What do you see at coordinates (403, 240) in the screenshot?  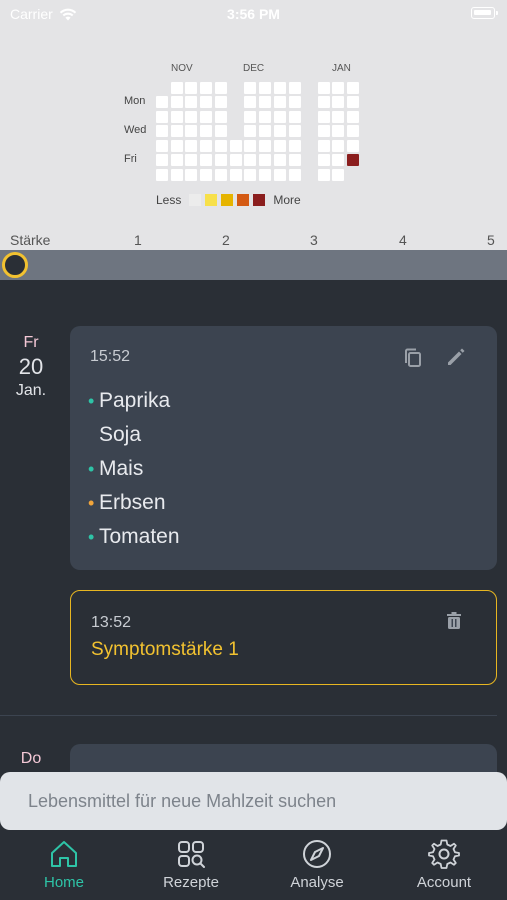 I see `scale-tick: 4` at bounding box center [403, 240].